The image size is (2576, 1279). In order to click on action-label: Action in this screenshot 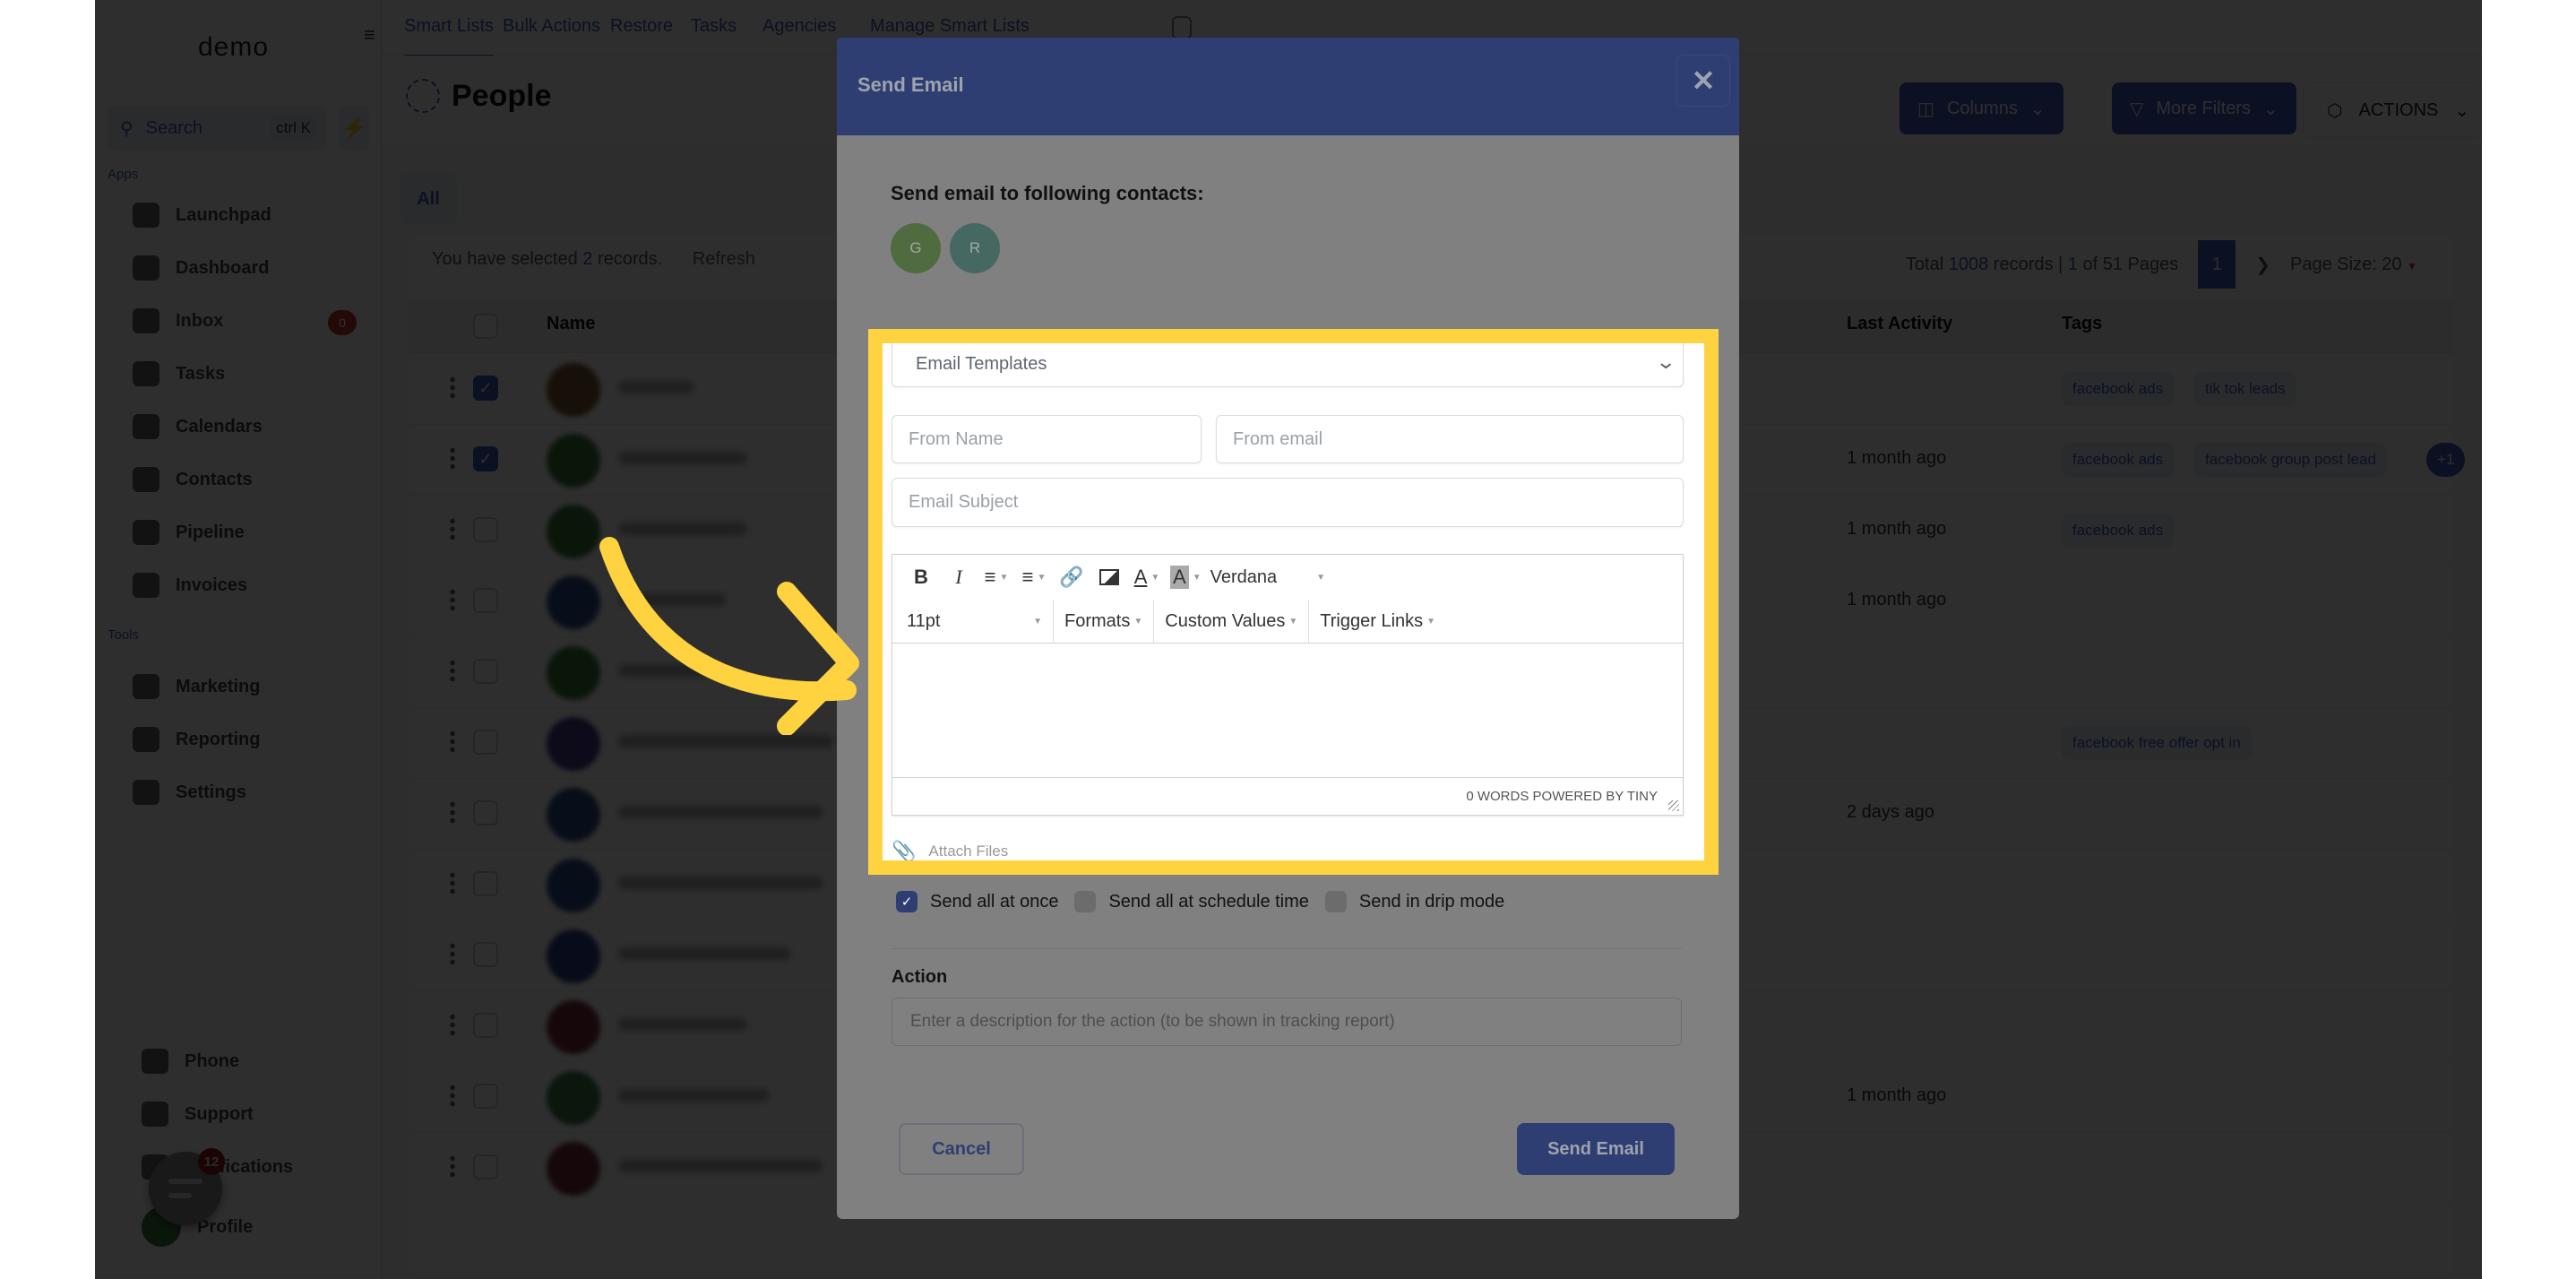, I will do `click(920, 977)`.